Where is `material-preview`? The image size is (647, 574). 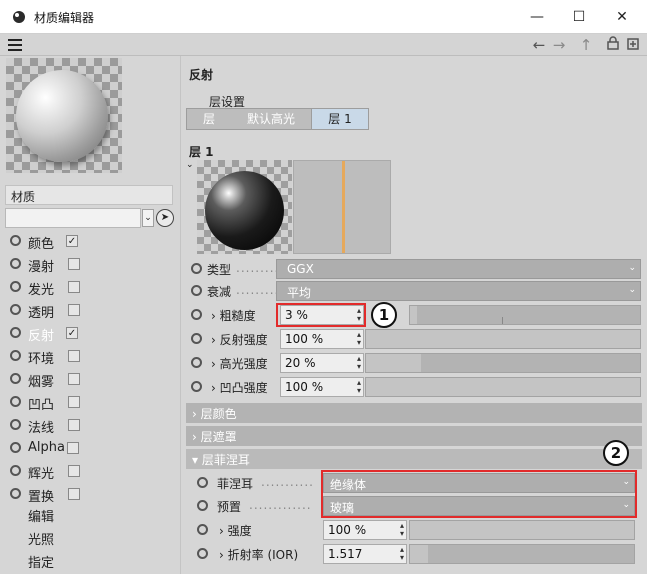
material-preview is located at coordinates (64, 115).